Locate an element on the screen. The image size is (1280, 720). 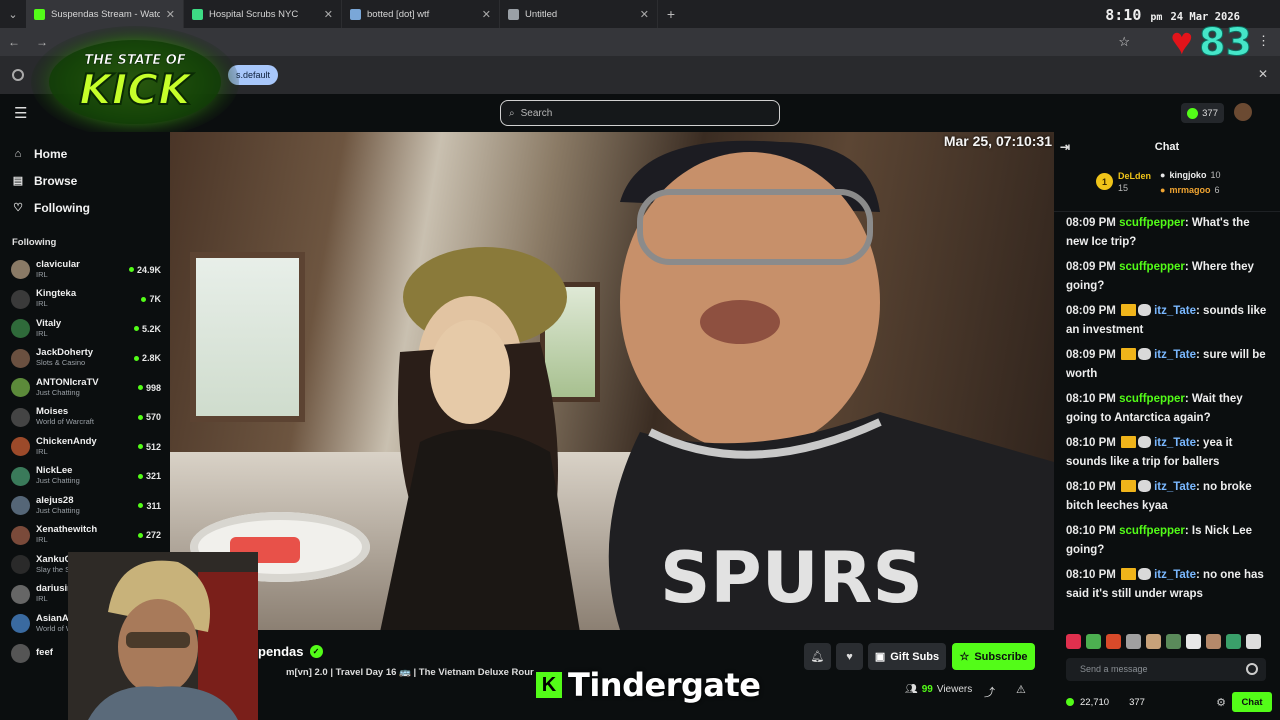
browser-tab: botted [dot] wtf ✕ is located at coordinates (421, 14).